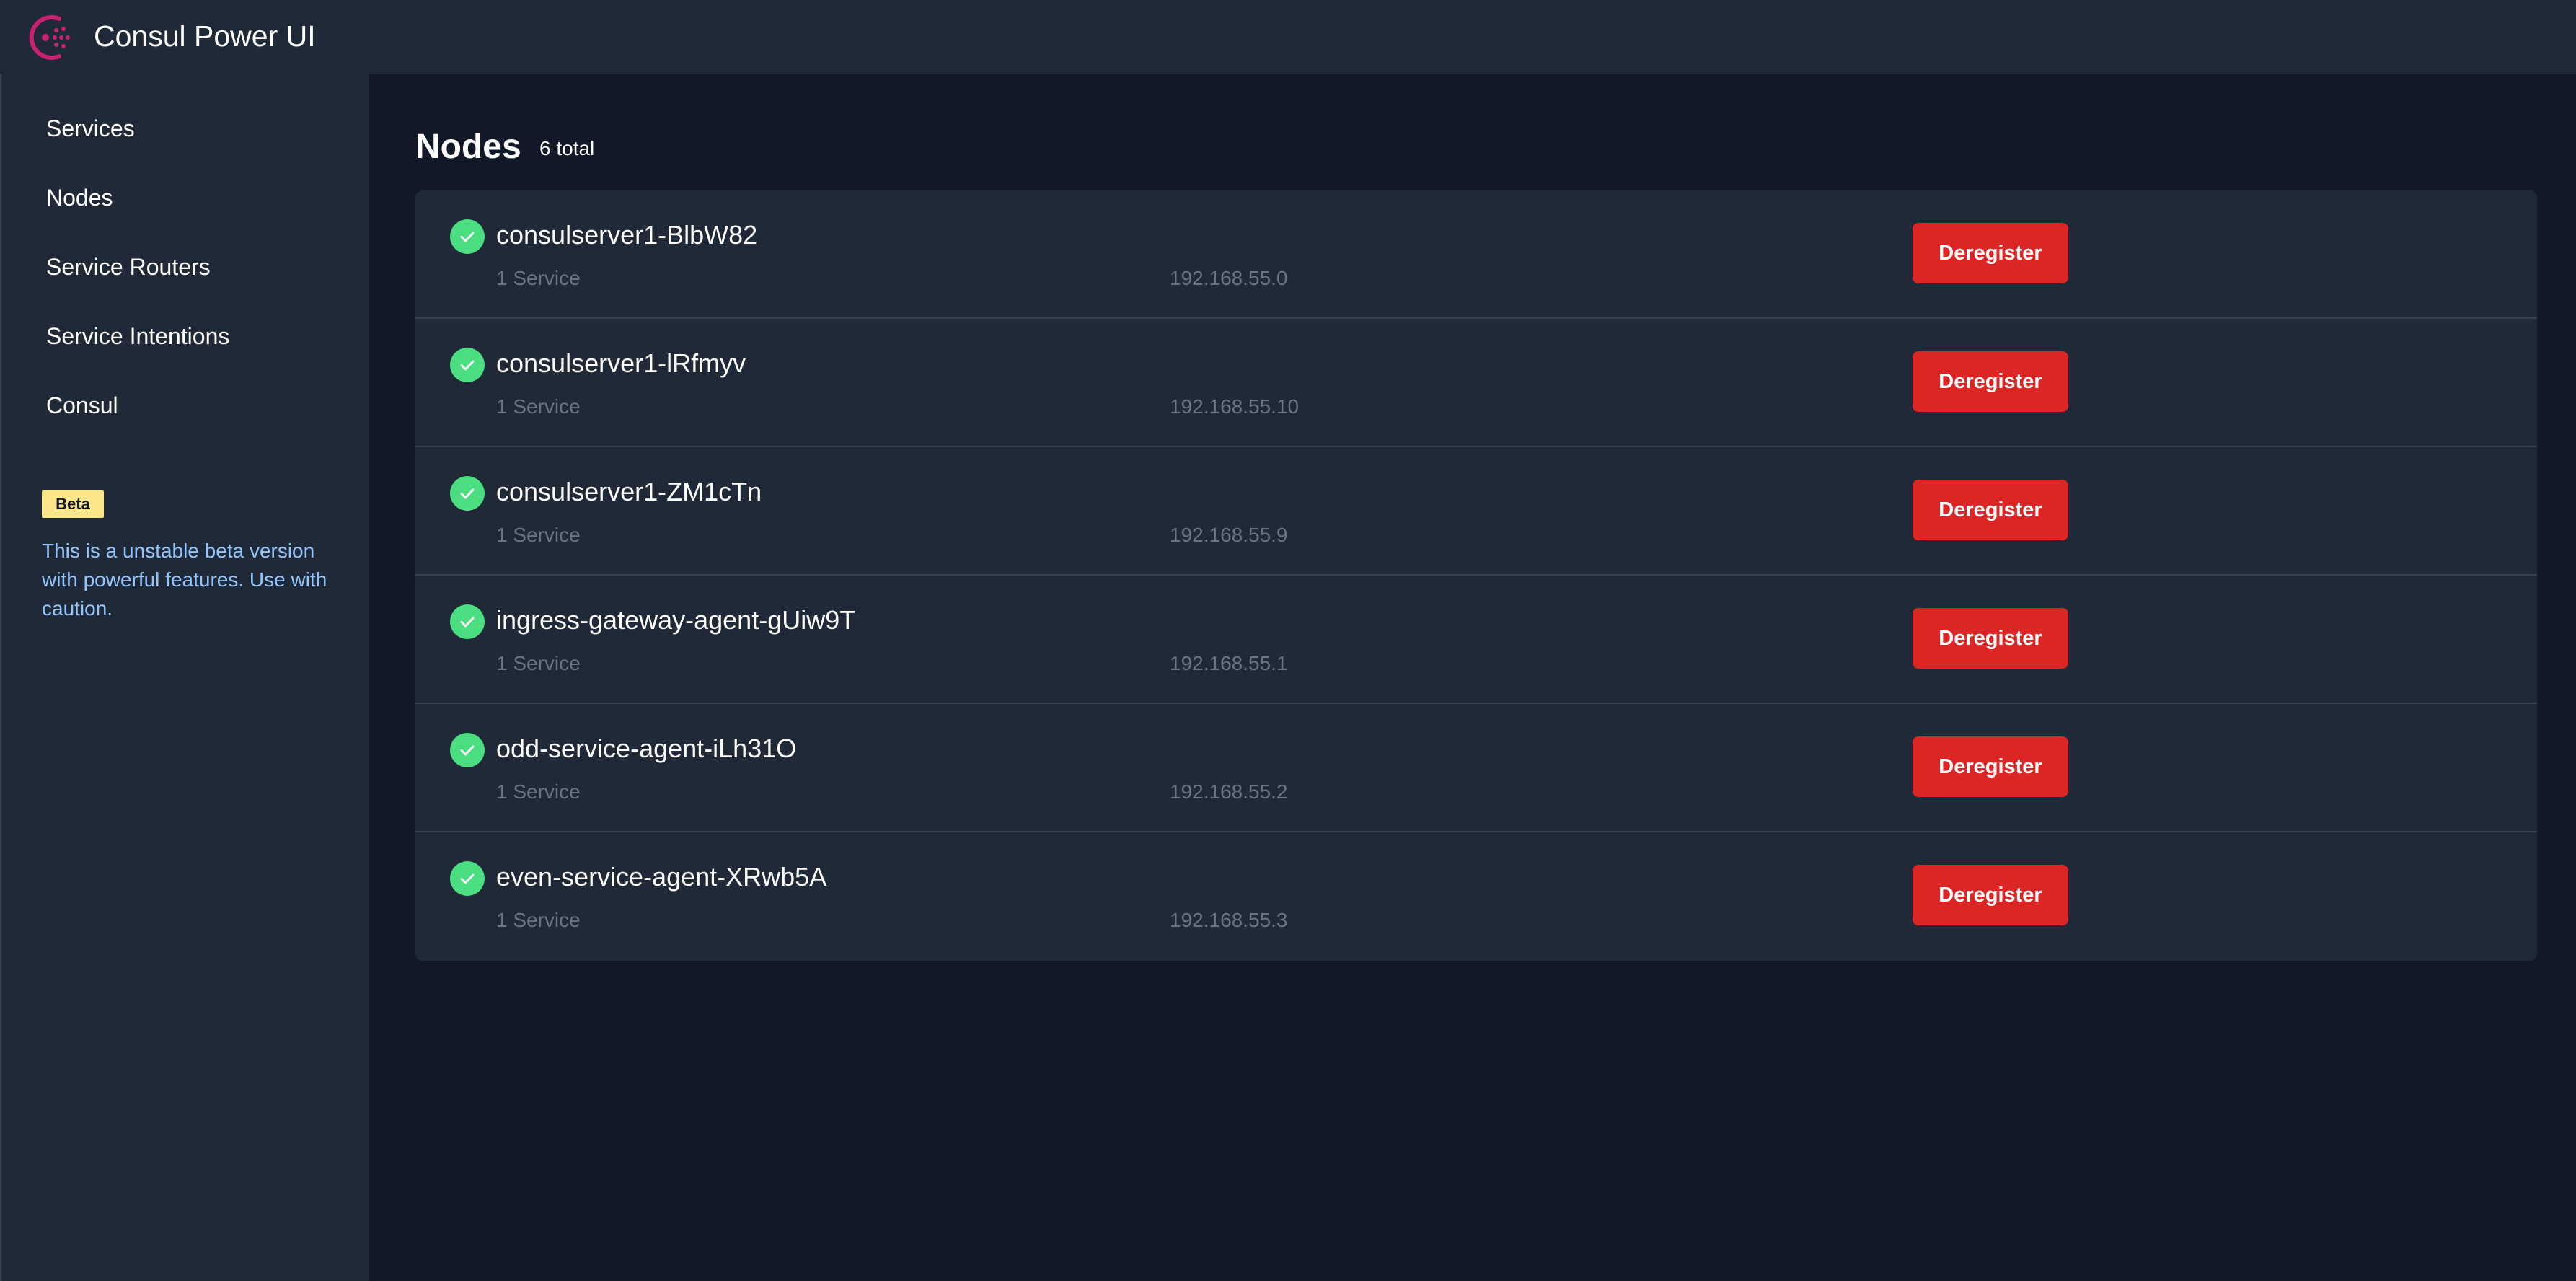  I want to click on page-title: Nodes, so click(468, 147).